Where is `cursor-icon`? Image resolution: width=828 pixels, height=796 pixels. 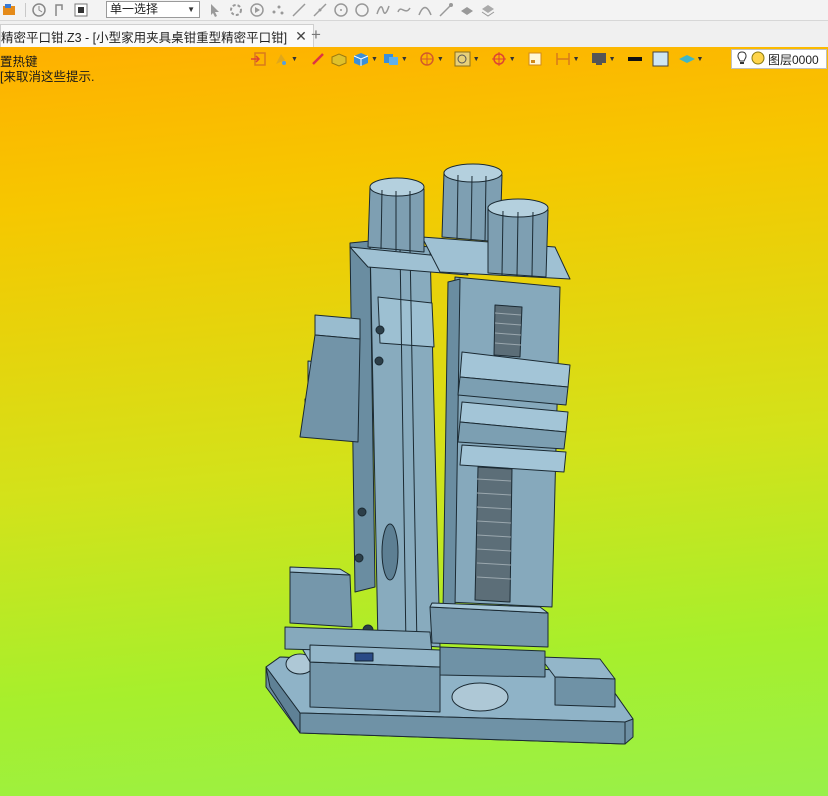 cursor-icon is located at coordinates (215, 10).